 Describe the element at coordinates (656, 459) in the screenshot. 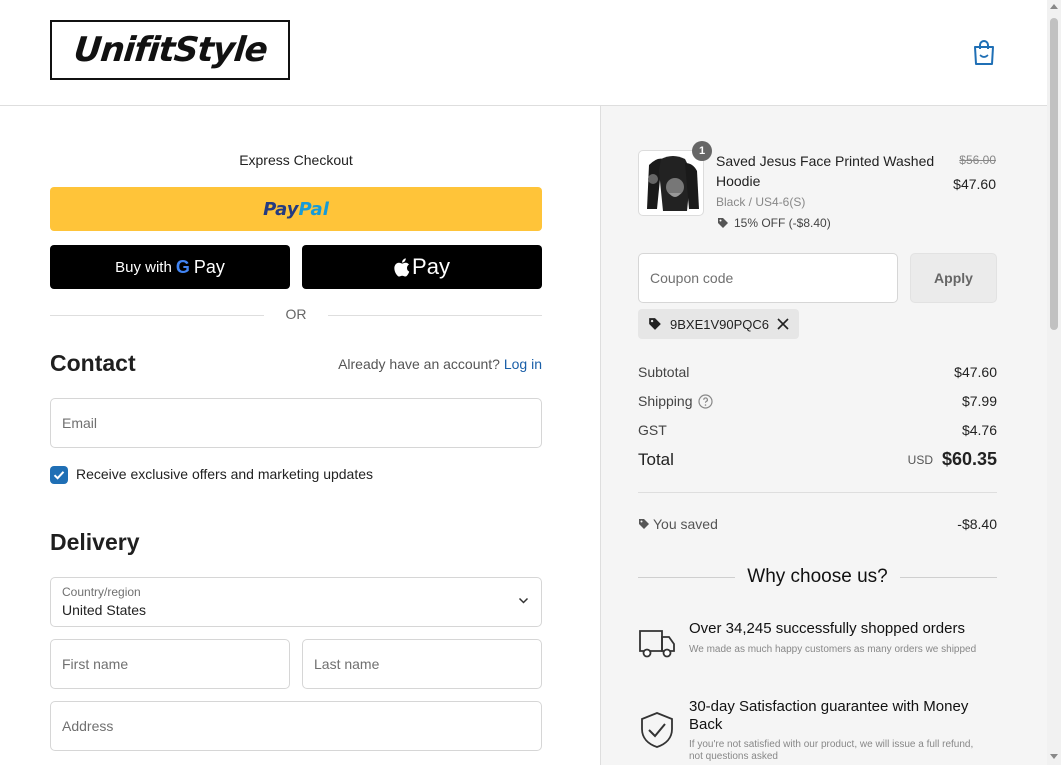

I see `total-label: Total` at that location.